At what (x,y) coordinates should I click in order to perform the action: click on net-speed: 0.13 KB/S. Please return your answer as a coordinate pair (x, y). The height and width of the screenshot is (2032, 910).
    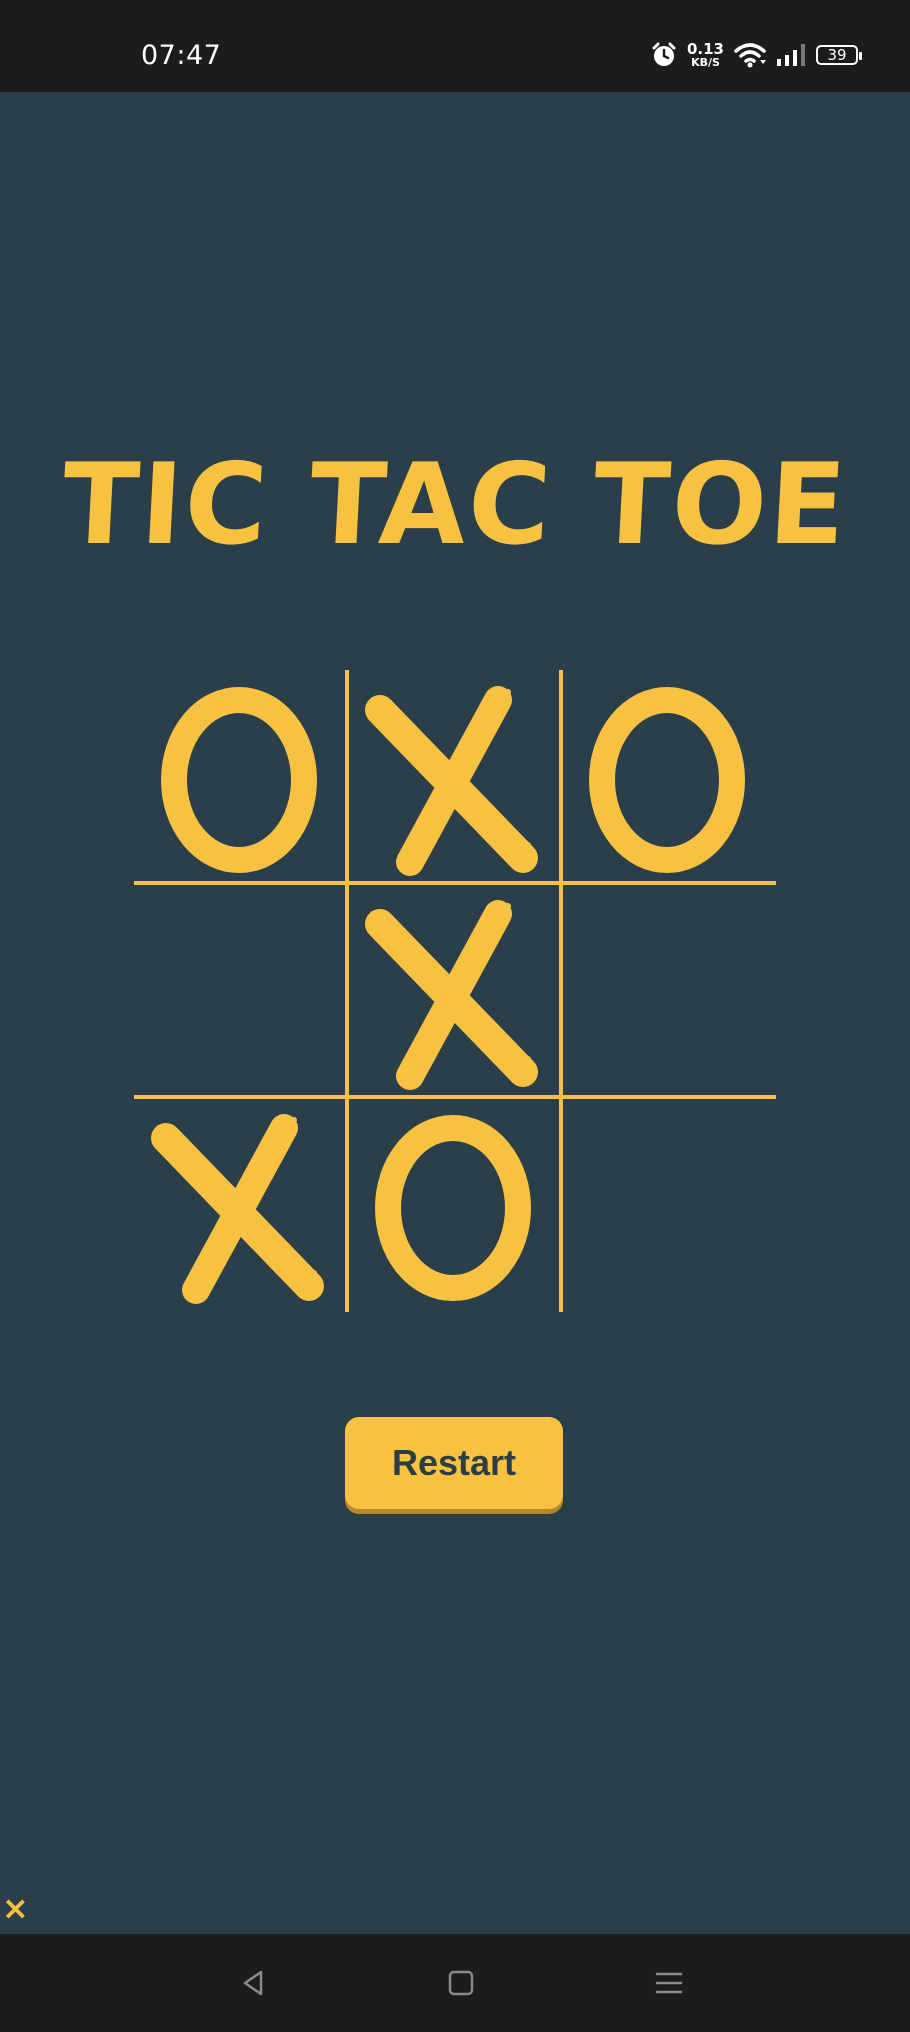
    Looking at the image, I should click on (705, 54).